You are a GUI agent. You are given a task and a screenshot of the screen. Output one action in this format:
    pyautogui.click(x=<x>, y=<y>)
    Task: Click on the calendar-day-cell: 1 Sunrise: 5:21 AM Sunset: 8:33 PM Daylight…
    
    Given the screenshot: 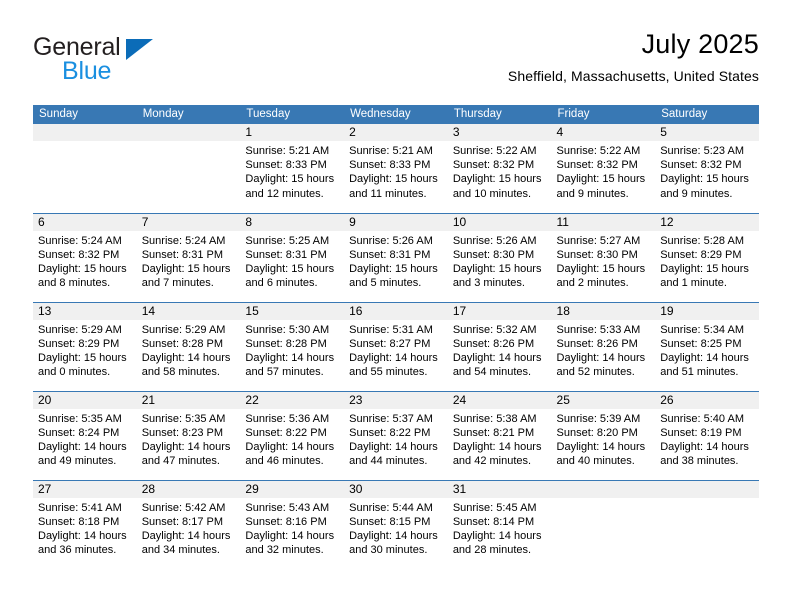 What is the action you would take?
    pyautogui.click(x=292, y=168)
    